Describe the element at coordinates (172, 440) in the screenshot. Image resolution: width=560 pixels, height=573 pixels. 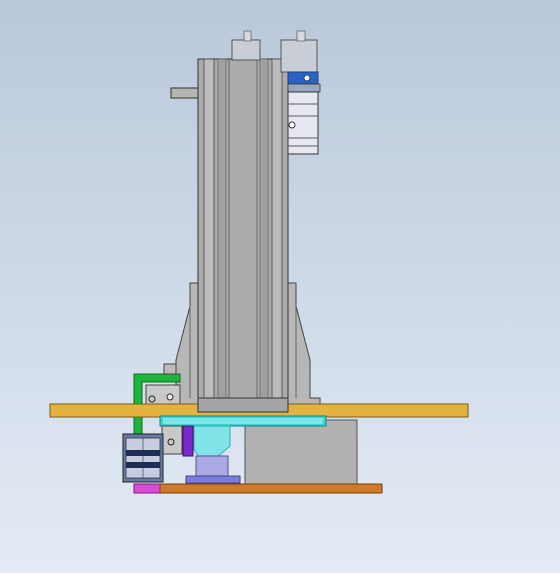
I see `lower-bracket` at that location.